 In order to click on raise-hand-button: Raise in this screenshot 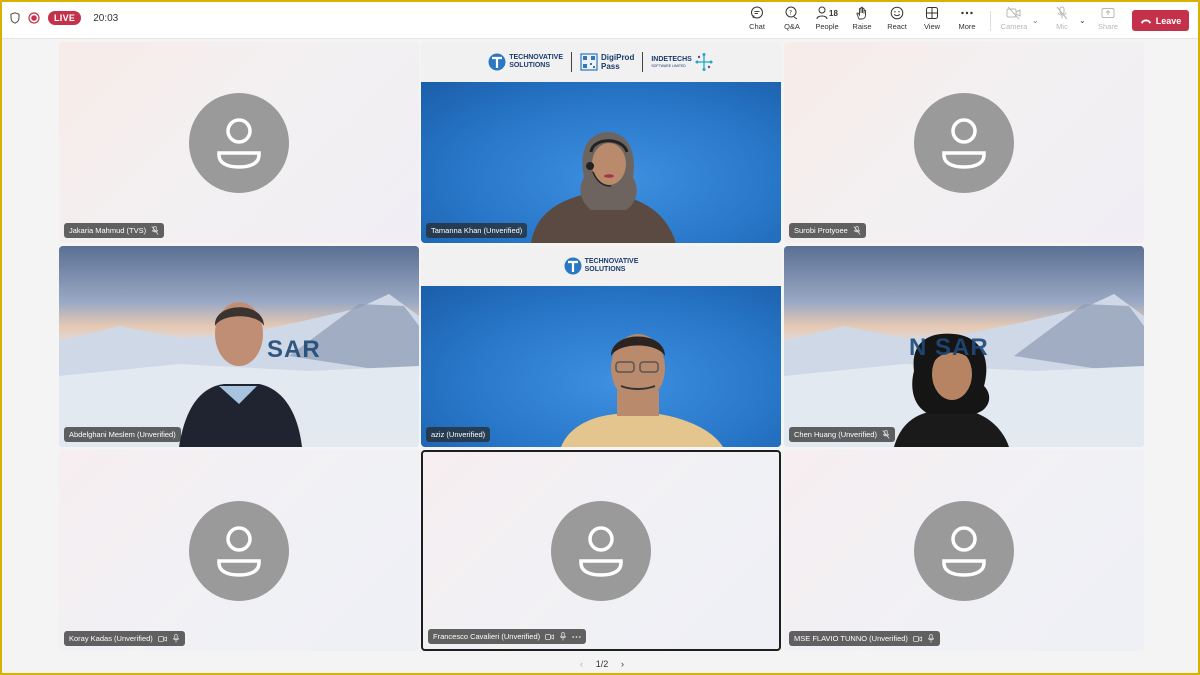, I will do `click(862, 21)`.